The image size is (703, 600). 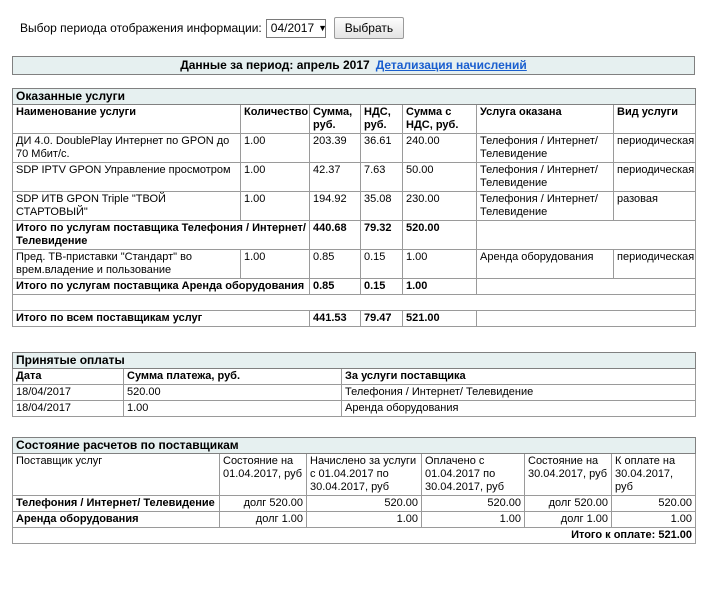 What do you see at coordinates (381, 235) in the screenshot?
I see `subtotal-vat: 79.32` at bounding box center [381, 235].